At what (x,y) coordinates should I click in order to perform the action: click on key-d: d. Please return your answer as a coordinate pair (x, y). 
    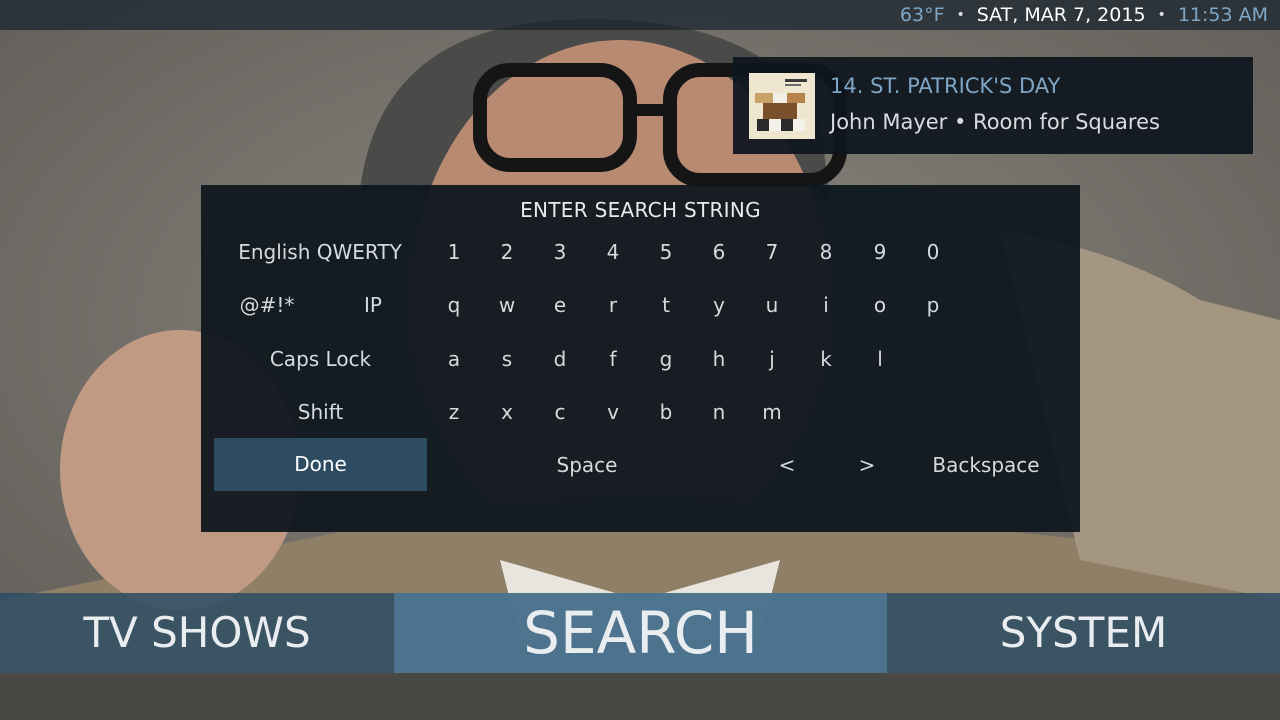
    Looking at the image, I should click on (560, 359).